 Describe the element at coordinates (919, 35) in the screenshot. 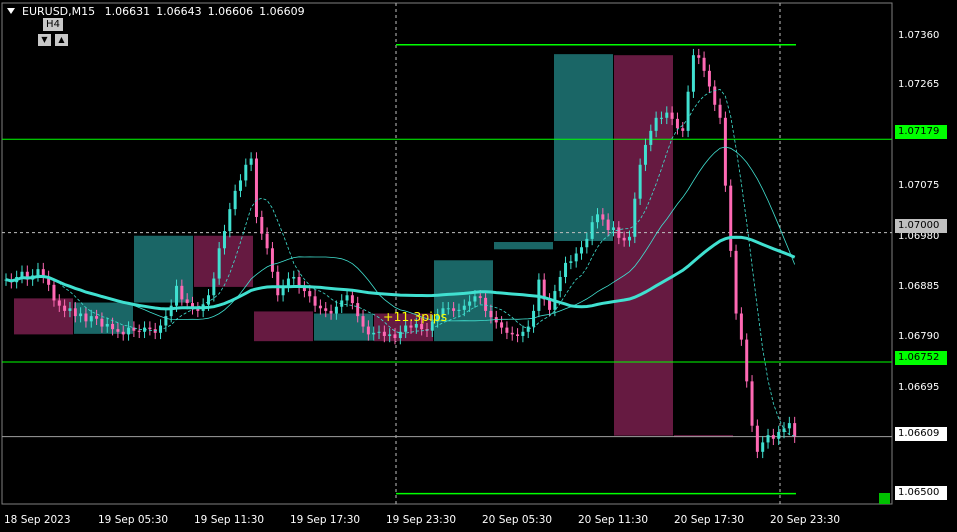

I see `price-tick: 1.07360` at that location.